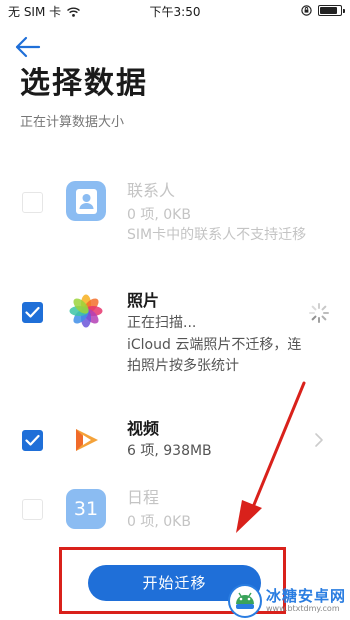 The image size is (350, 620). What do you see at coordinates (143, 428) in the screenshot?
I see `videos-title: 视频` at bounding box center [143, 428].